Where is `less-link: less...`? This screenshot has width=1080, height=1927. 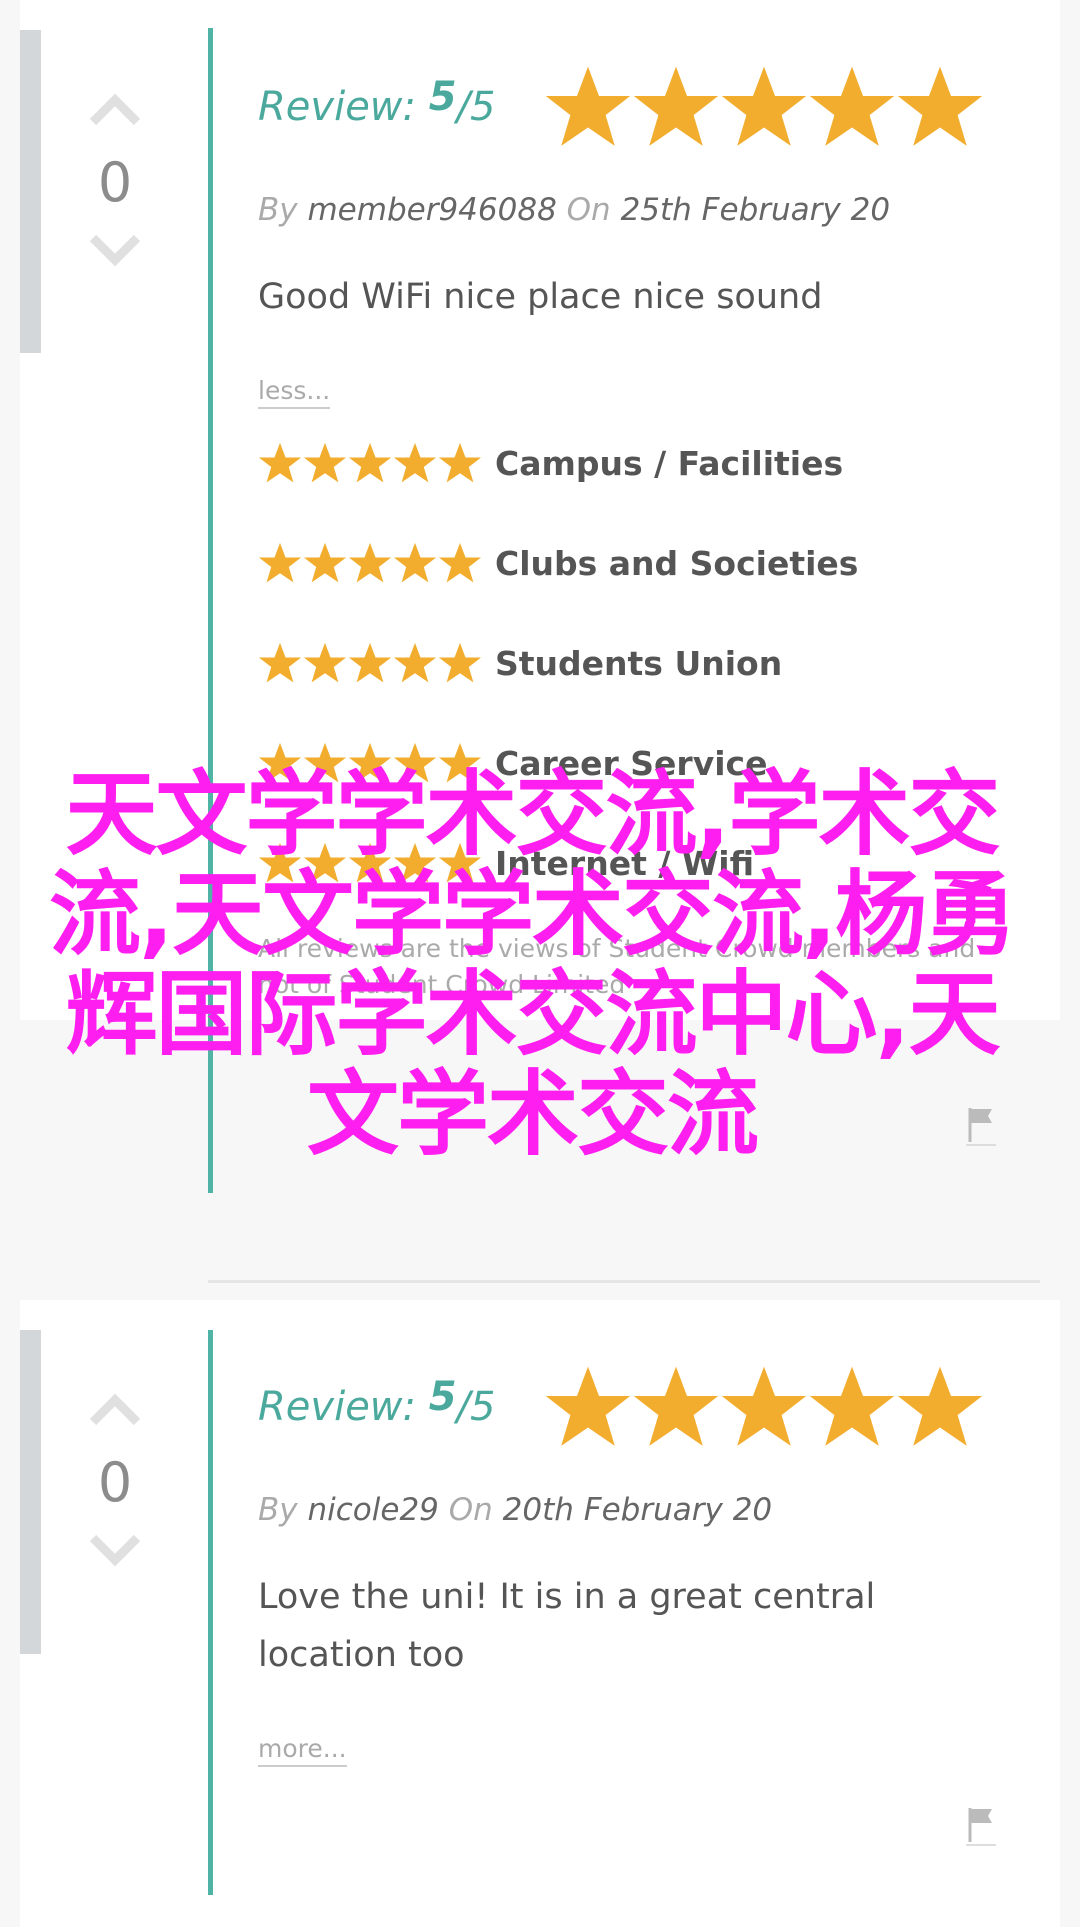
less-link: less... is located at coordinates (294, 392).